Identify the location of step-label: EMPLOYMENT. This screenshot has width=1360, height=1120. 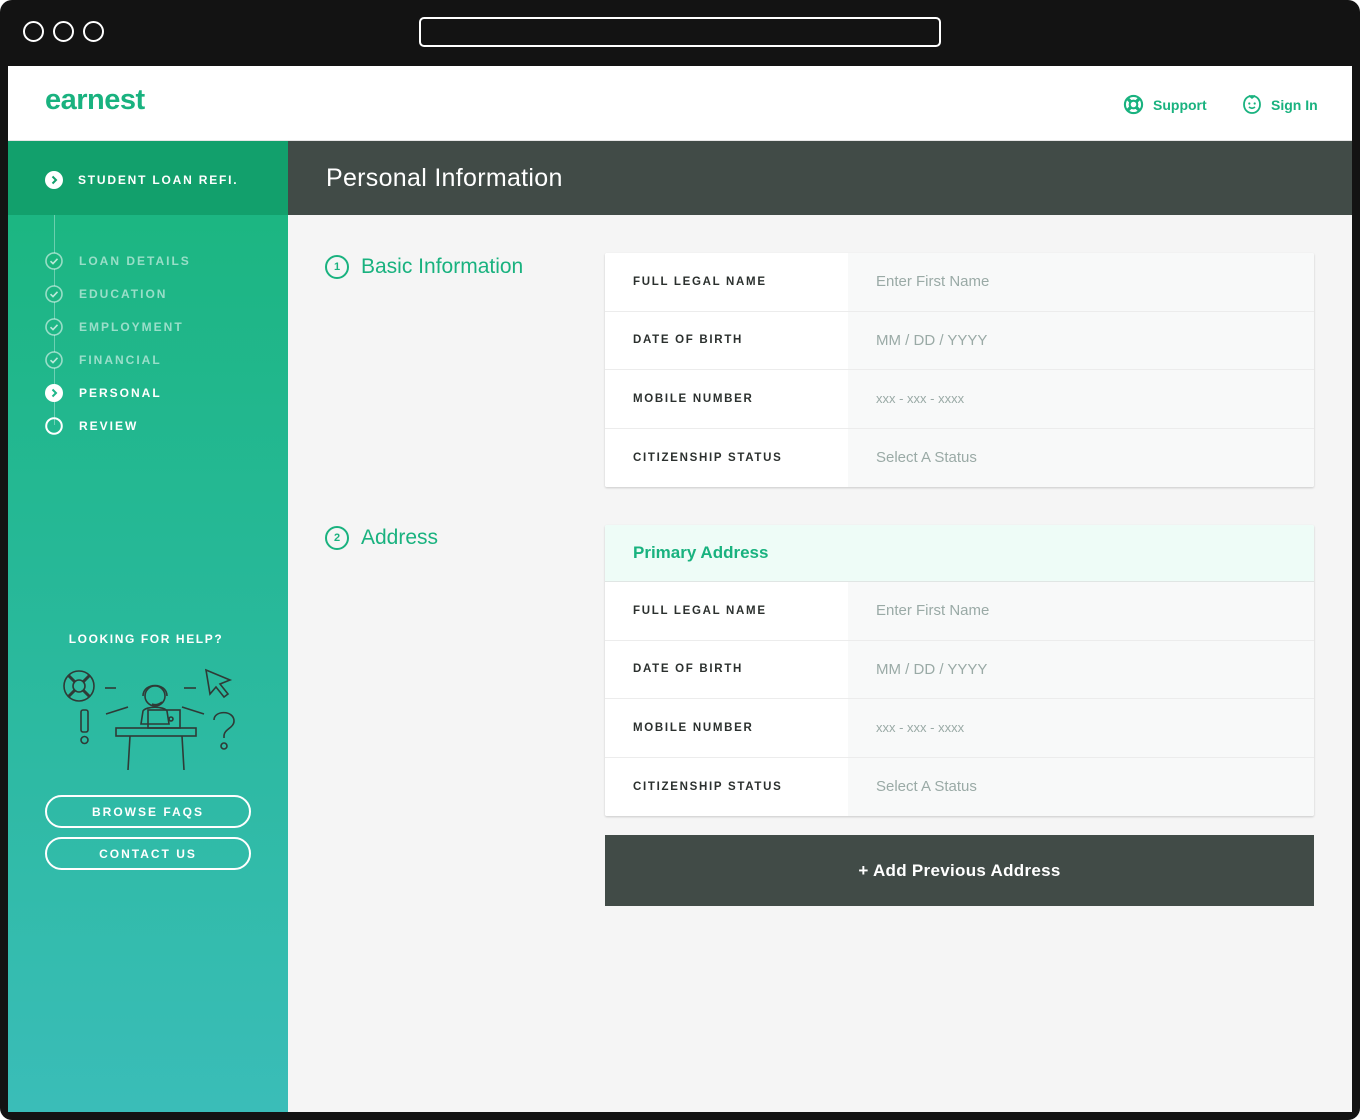
(131, 327).